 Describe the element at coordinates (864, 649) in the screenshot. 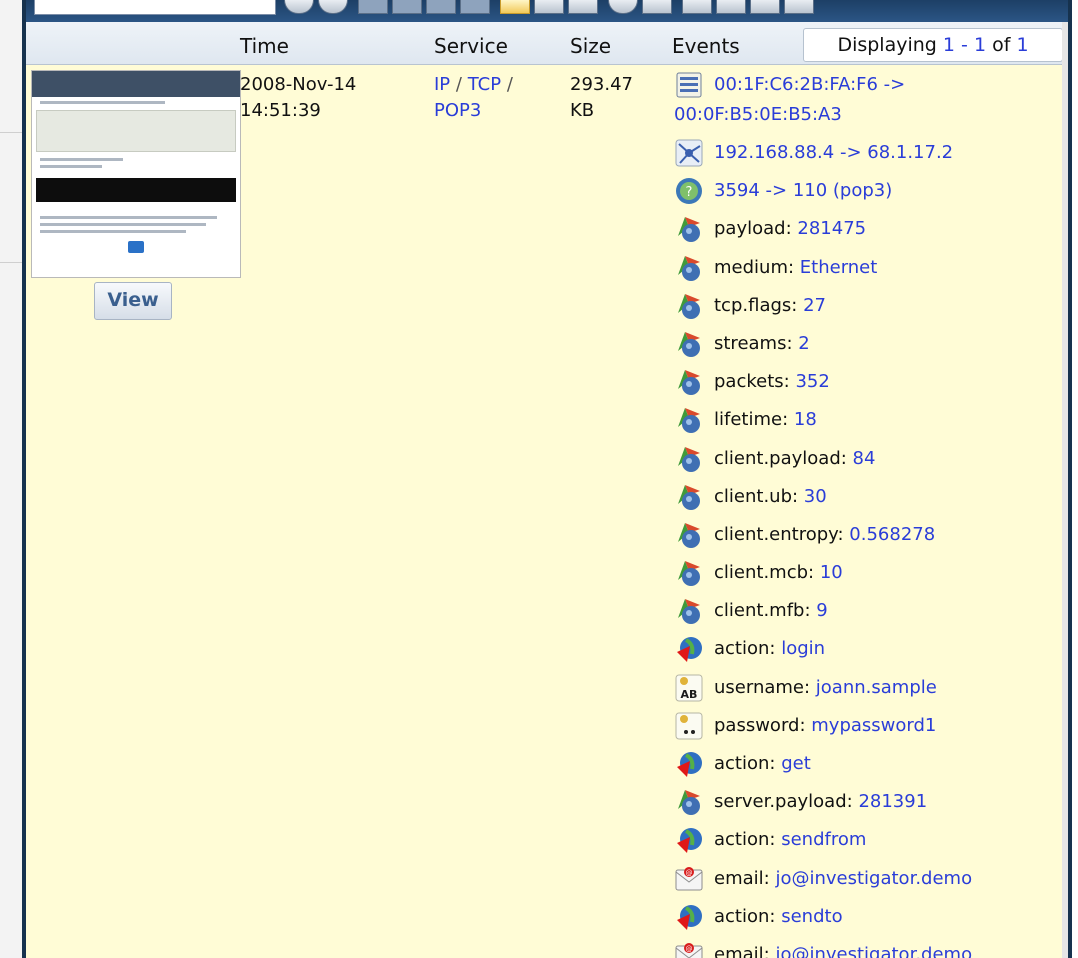

I see `event-item: action: login` at that location.